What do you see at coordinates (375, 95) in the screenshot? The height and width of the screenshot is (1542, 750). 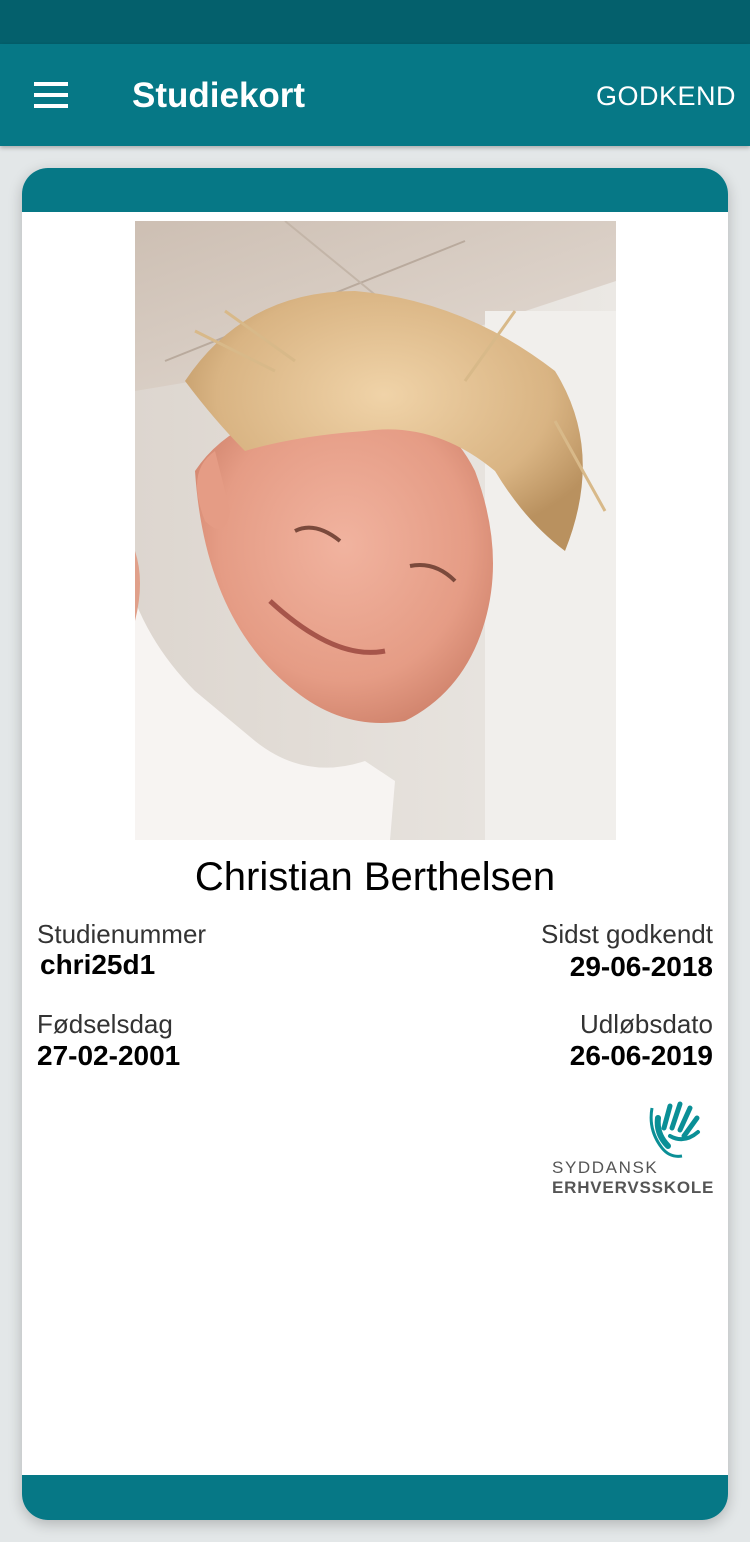 I see `app-bar: Studiekort GODKEND` at bounding box center [375, 95].